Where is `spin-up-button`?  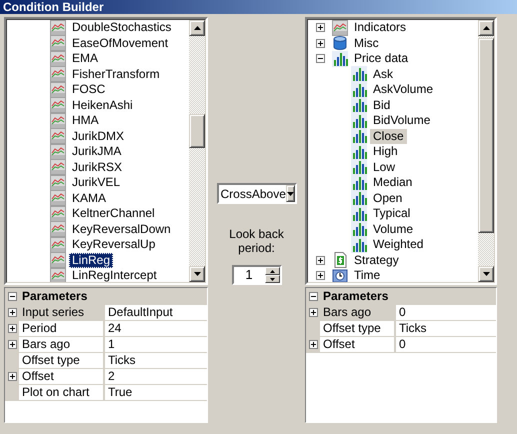
spin-up-button is located at coordinates (272, 271).